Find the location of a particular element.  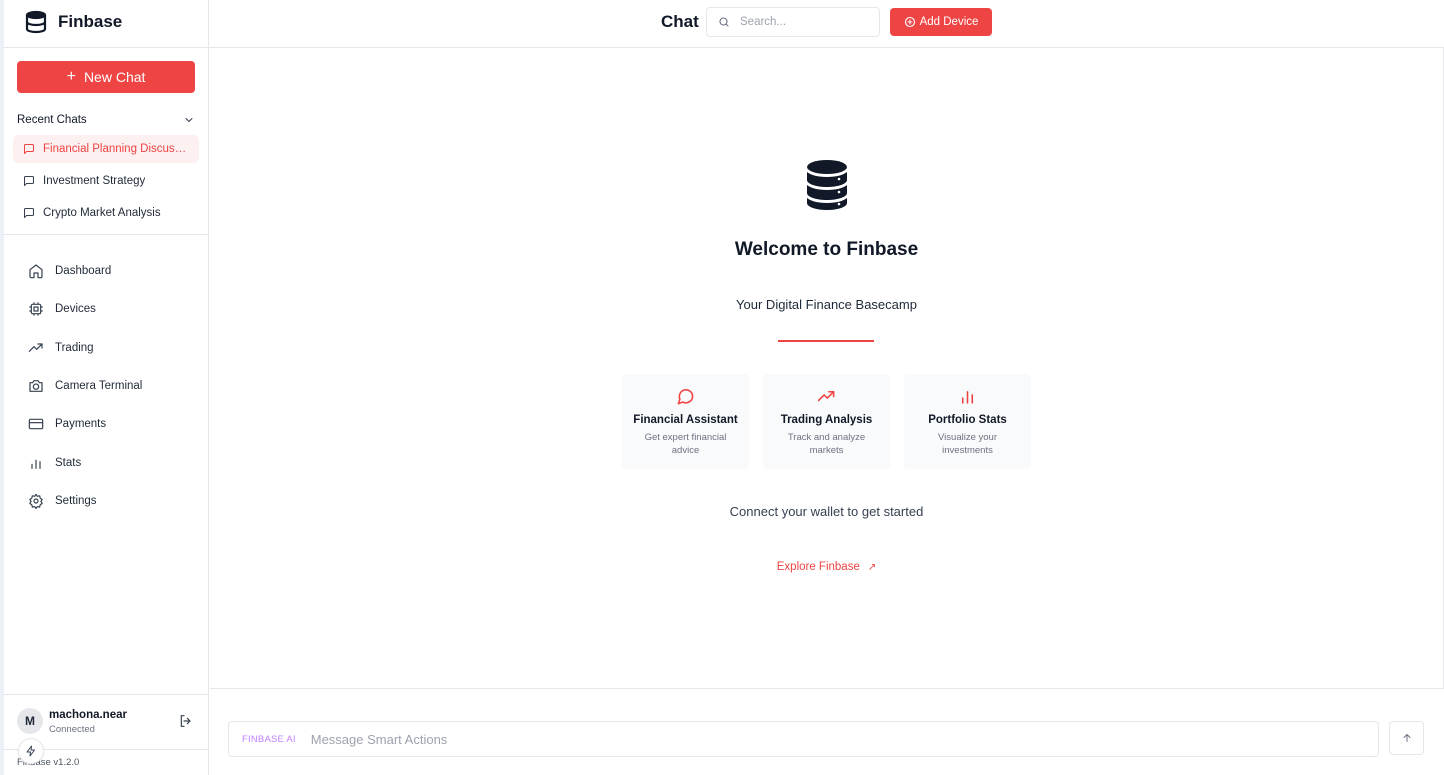

search-input is located at coordinates (800, 22).